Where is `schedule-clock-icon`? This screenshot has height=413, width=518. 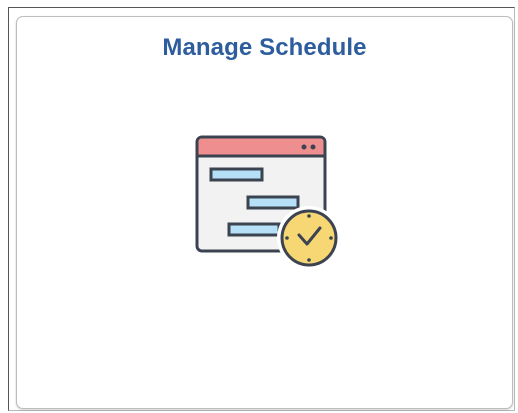 schedule-clock-icon is located at coordinates (268, 202).